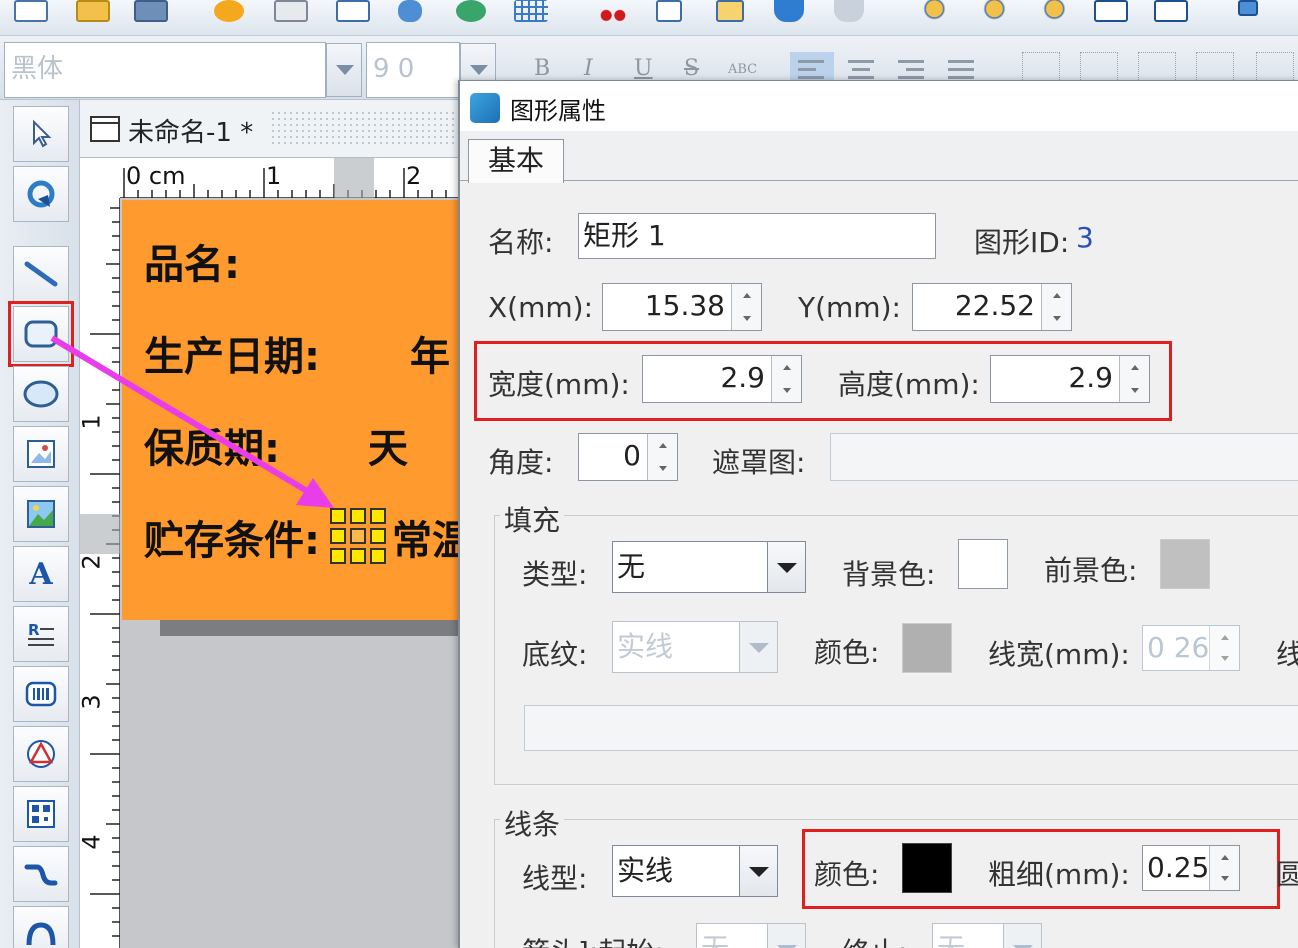 Image resolution: width=1298 pixels, height=948 pixels. Describe the element at coordinates (1185, 564) in the screenshot. I see `fg-color-swatch` at that location.